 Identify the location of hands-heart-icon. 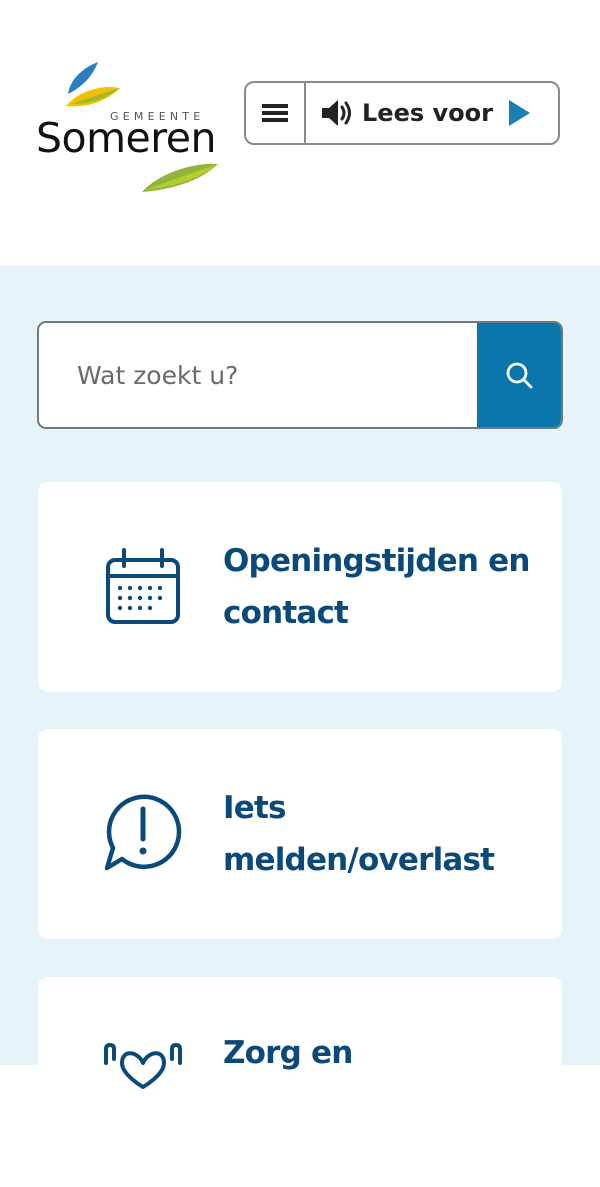
(143, 1065).